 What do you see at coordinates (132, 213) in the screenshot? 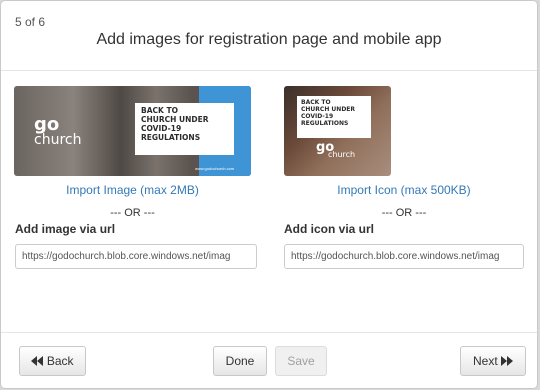
I see `image-or-separator: --- OR ---` at bounding box center [132, 213].